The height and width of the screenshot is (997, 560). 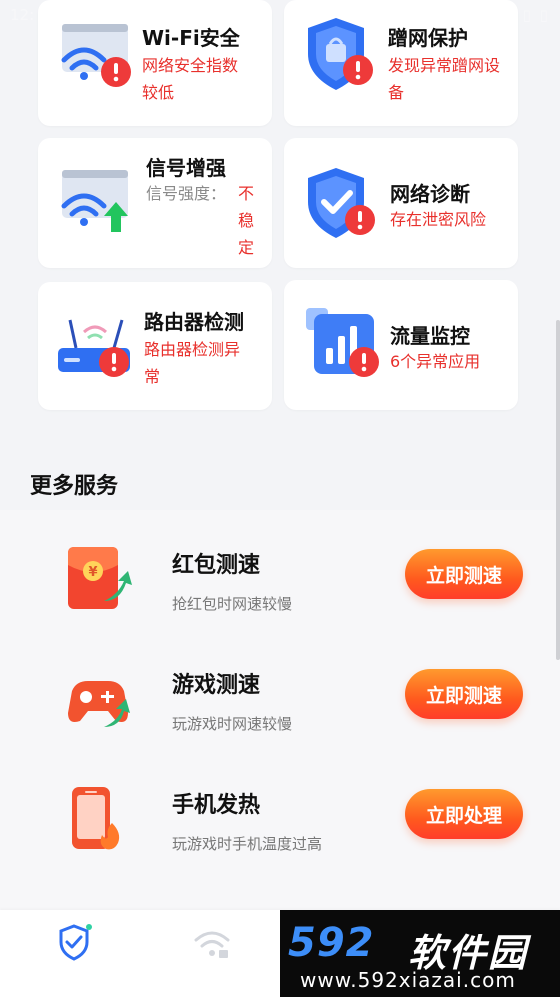 What do you see at coordinates (430, 194) in the screenshot?
I see `card-title: 网络诊断` at bounding box center [430, 194].